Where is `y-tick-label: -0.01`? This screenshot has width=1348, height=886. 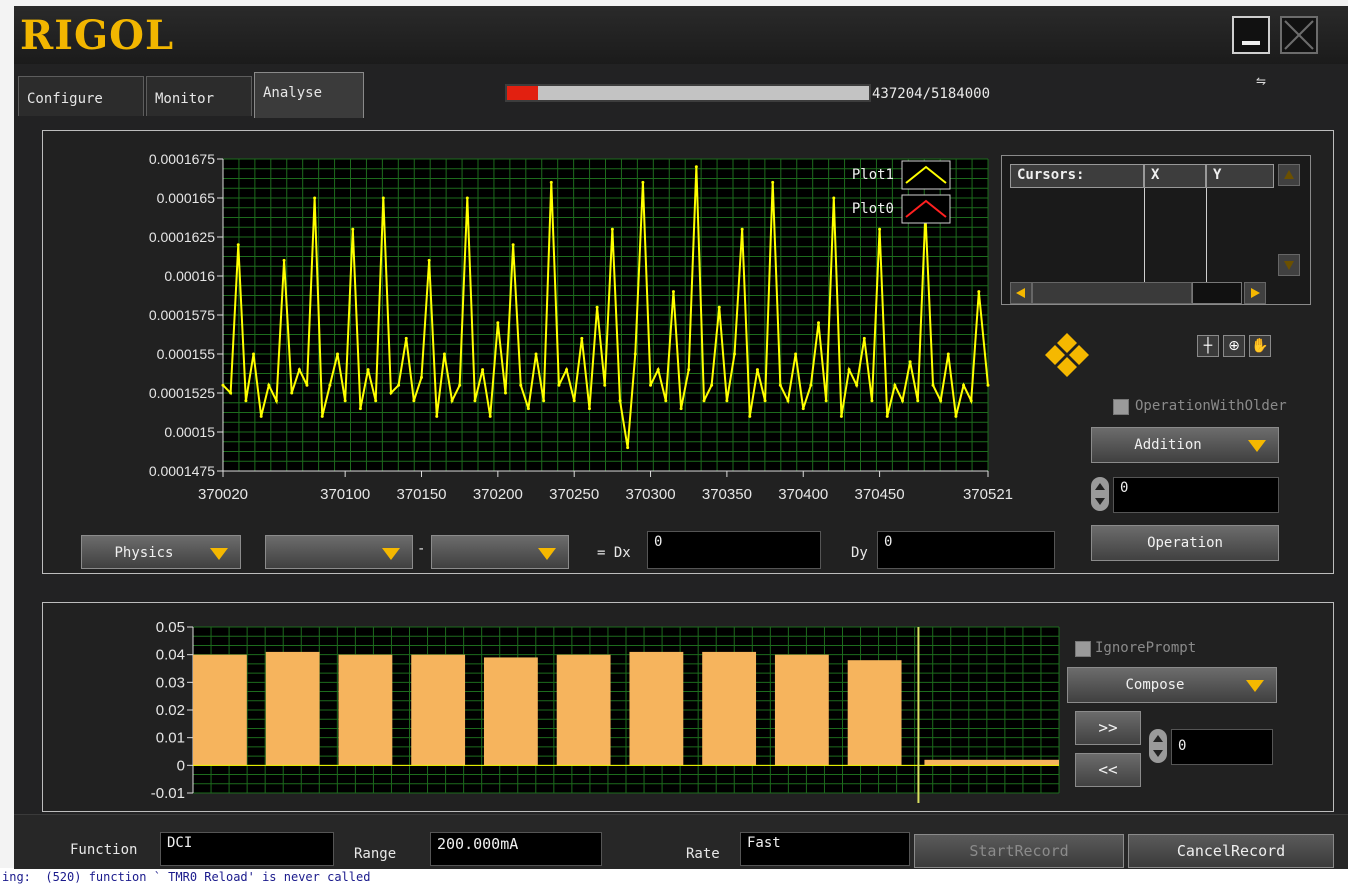
y-tick-label: -0.01 is located at coordinates (168, 793).